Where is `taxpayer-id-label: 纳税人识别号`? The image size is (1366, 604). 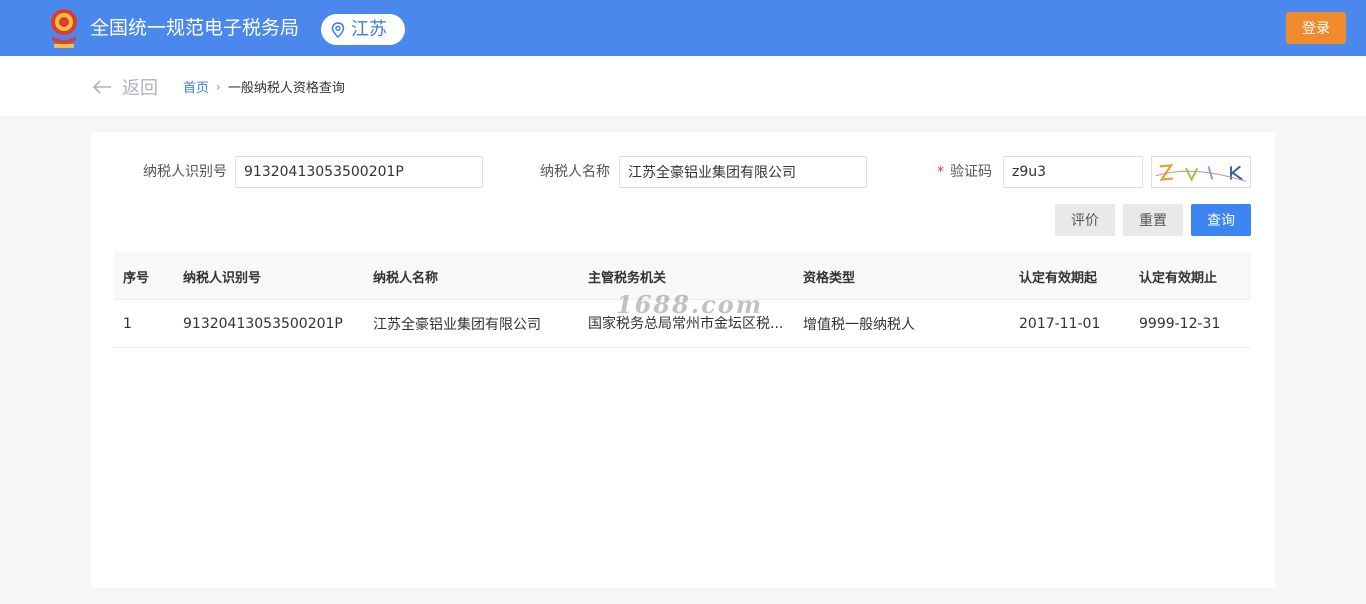
taxpayer-id-label: 纳税人识别号 is located at coordinates (185, 172).